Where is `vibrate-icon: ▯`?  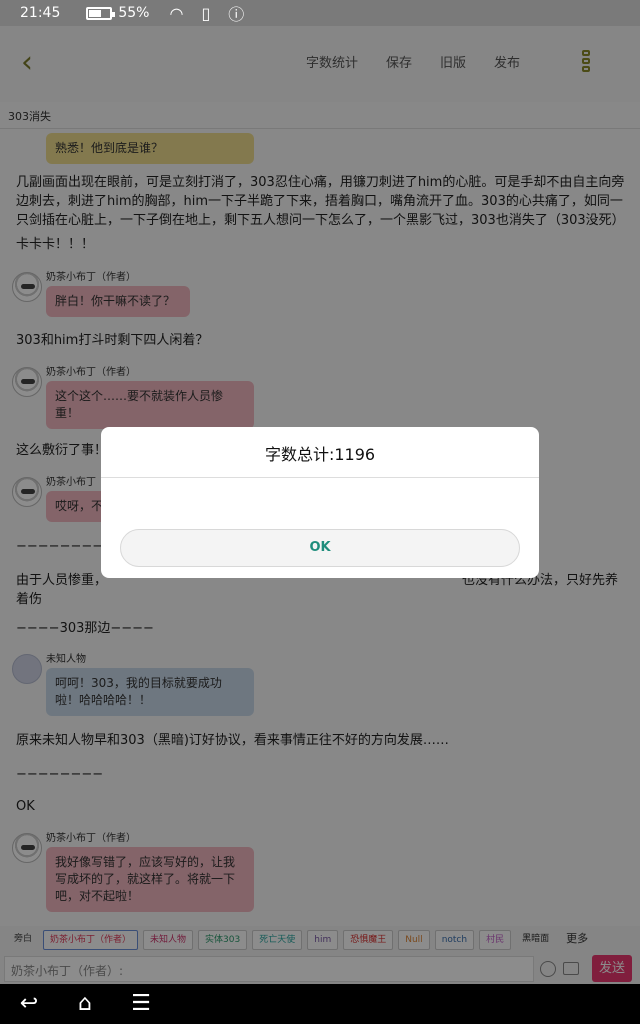
vibrate-icon: ▯ is located at coordinates (206, 13).